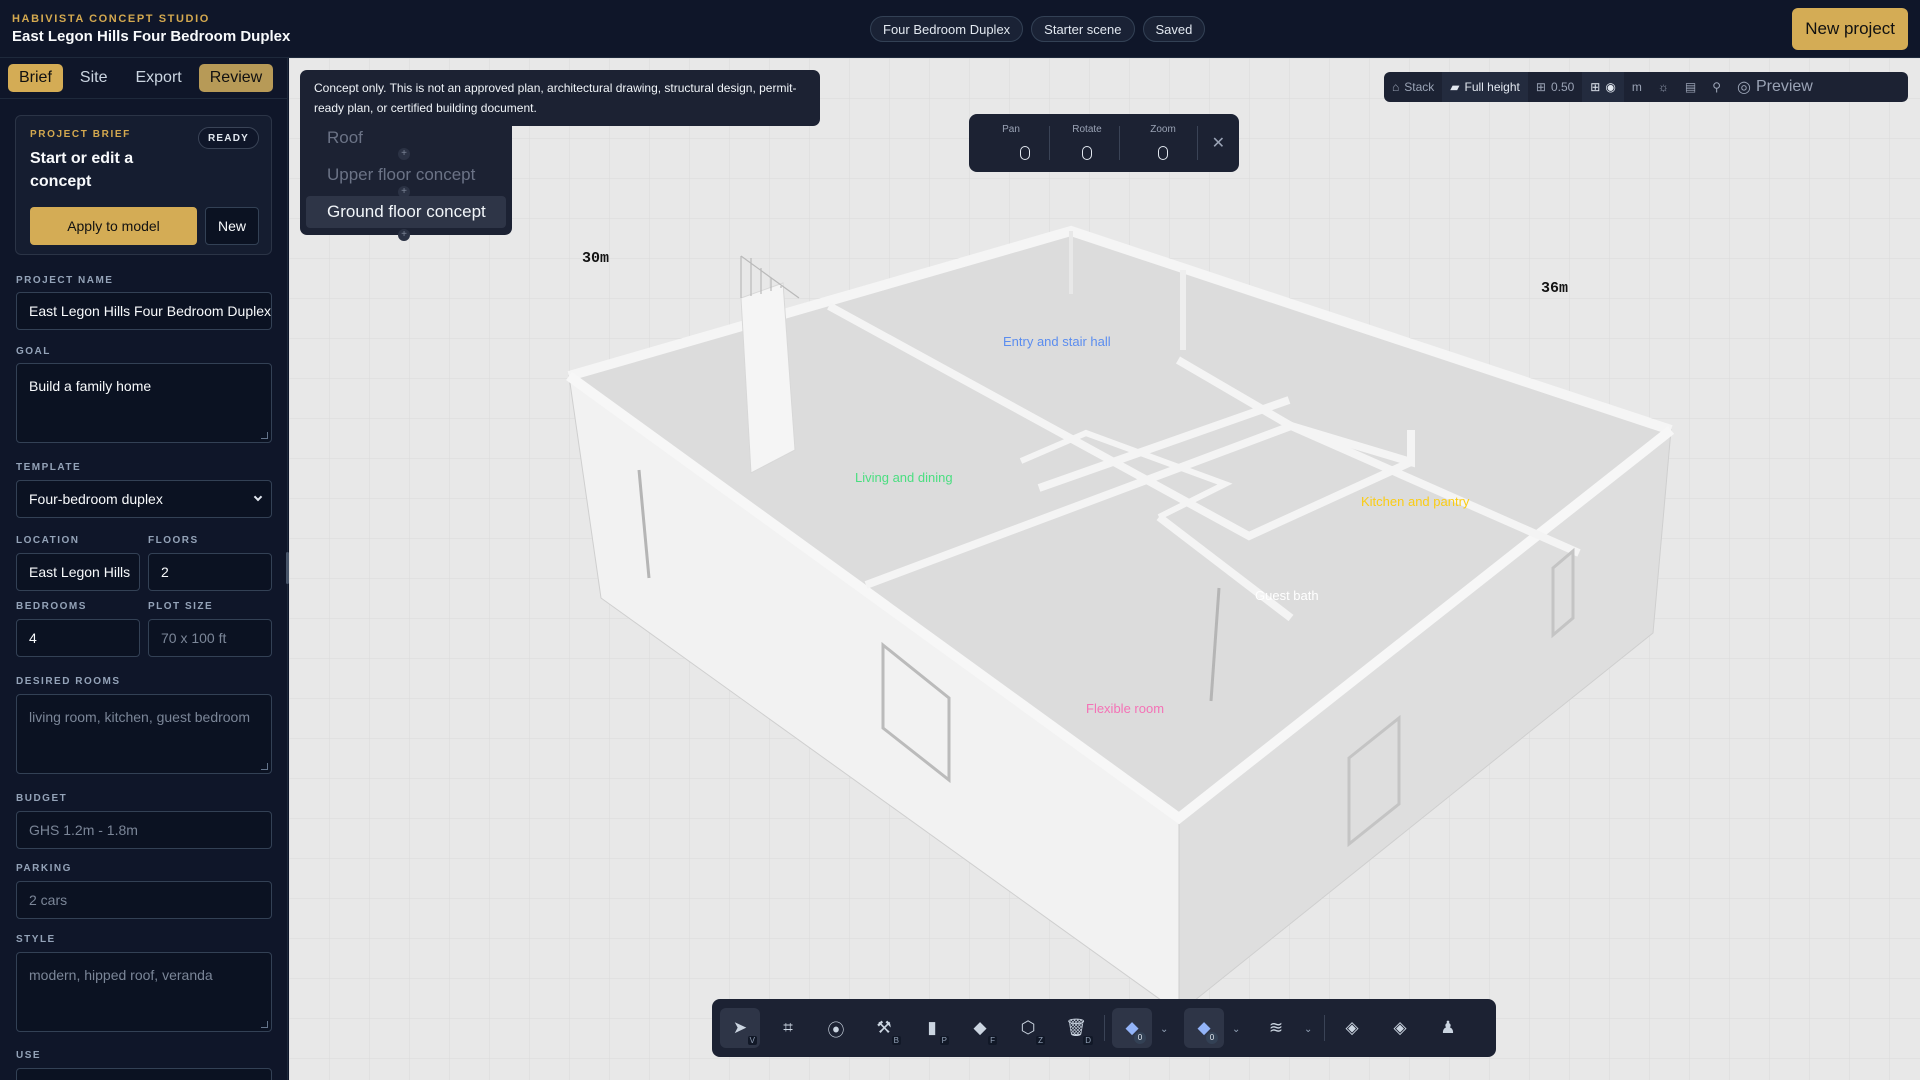  What do you see at coordinates (1603, 87) in the screenshot?
I see `visibility-toggle: ⊞ ◉` at bounding box center [1603, 87].